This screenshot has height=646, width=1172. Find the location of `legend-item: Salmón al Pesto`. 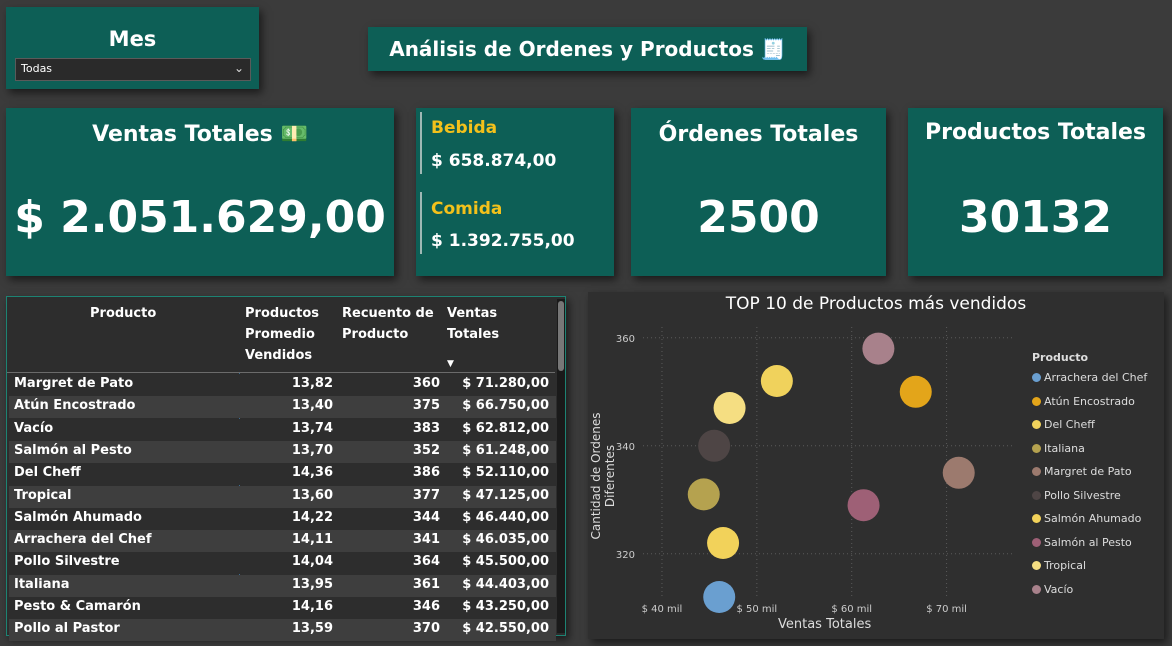

legend-item: Salmón al Pesto is located at coordinates (1082, 542).